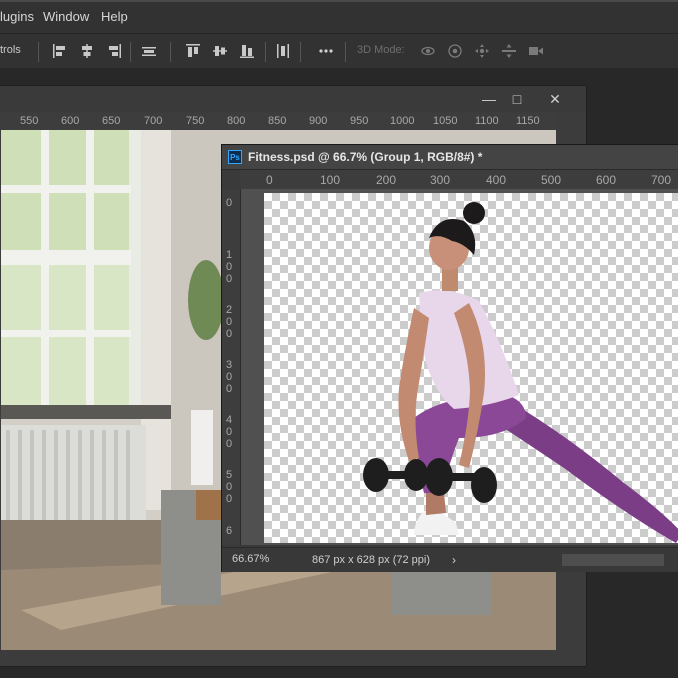 Image resolution: width=678 pixels, height=678 pixels. I want to click on align-right-icon, so click(114, 51).